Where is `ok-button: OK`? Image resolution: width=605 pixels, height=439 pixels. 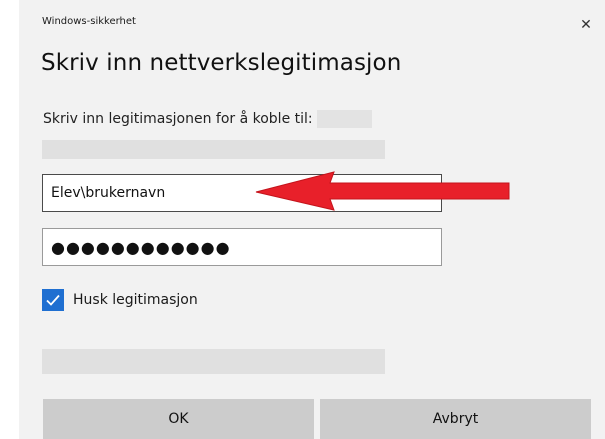 ok-button: OK is located at coordinates (178, 419).